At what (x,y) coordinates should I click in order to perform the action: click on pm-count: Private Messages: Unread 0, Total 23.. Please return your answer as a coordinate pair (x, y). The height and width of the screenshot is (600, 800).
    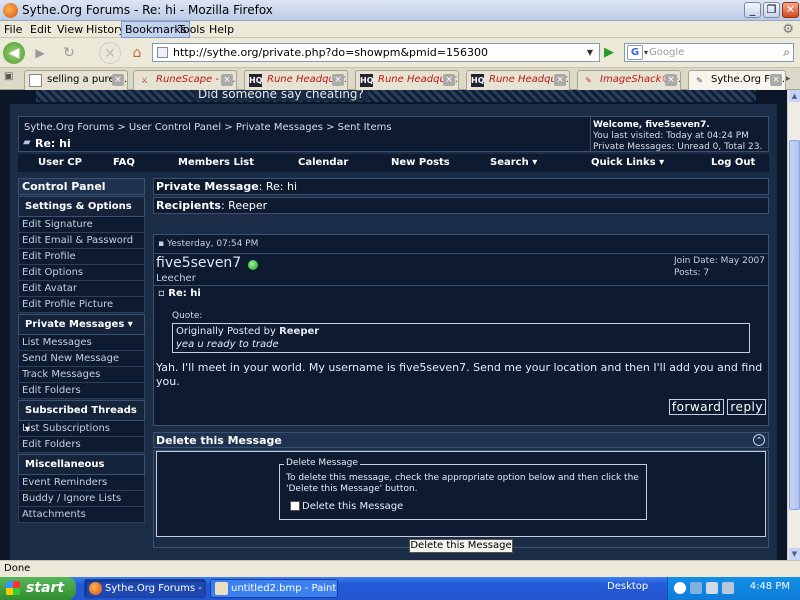
    Looking at the image, I should click on (677, 147).